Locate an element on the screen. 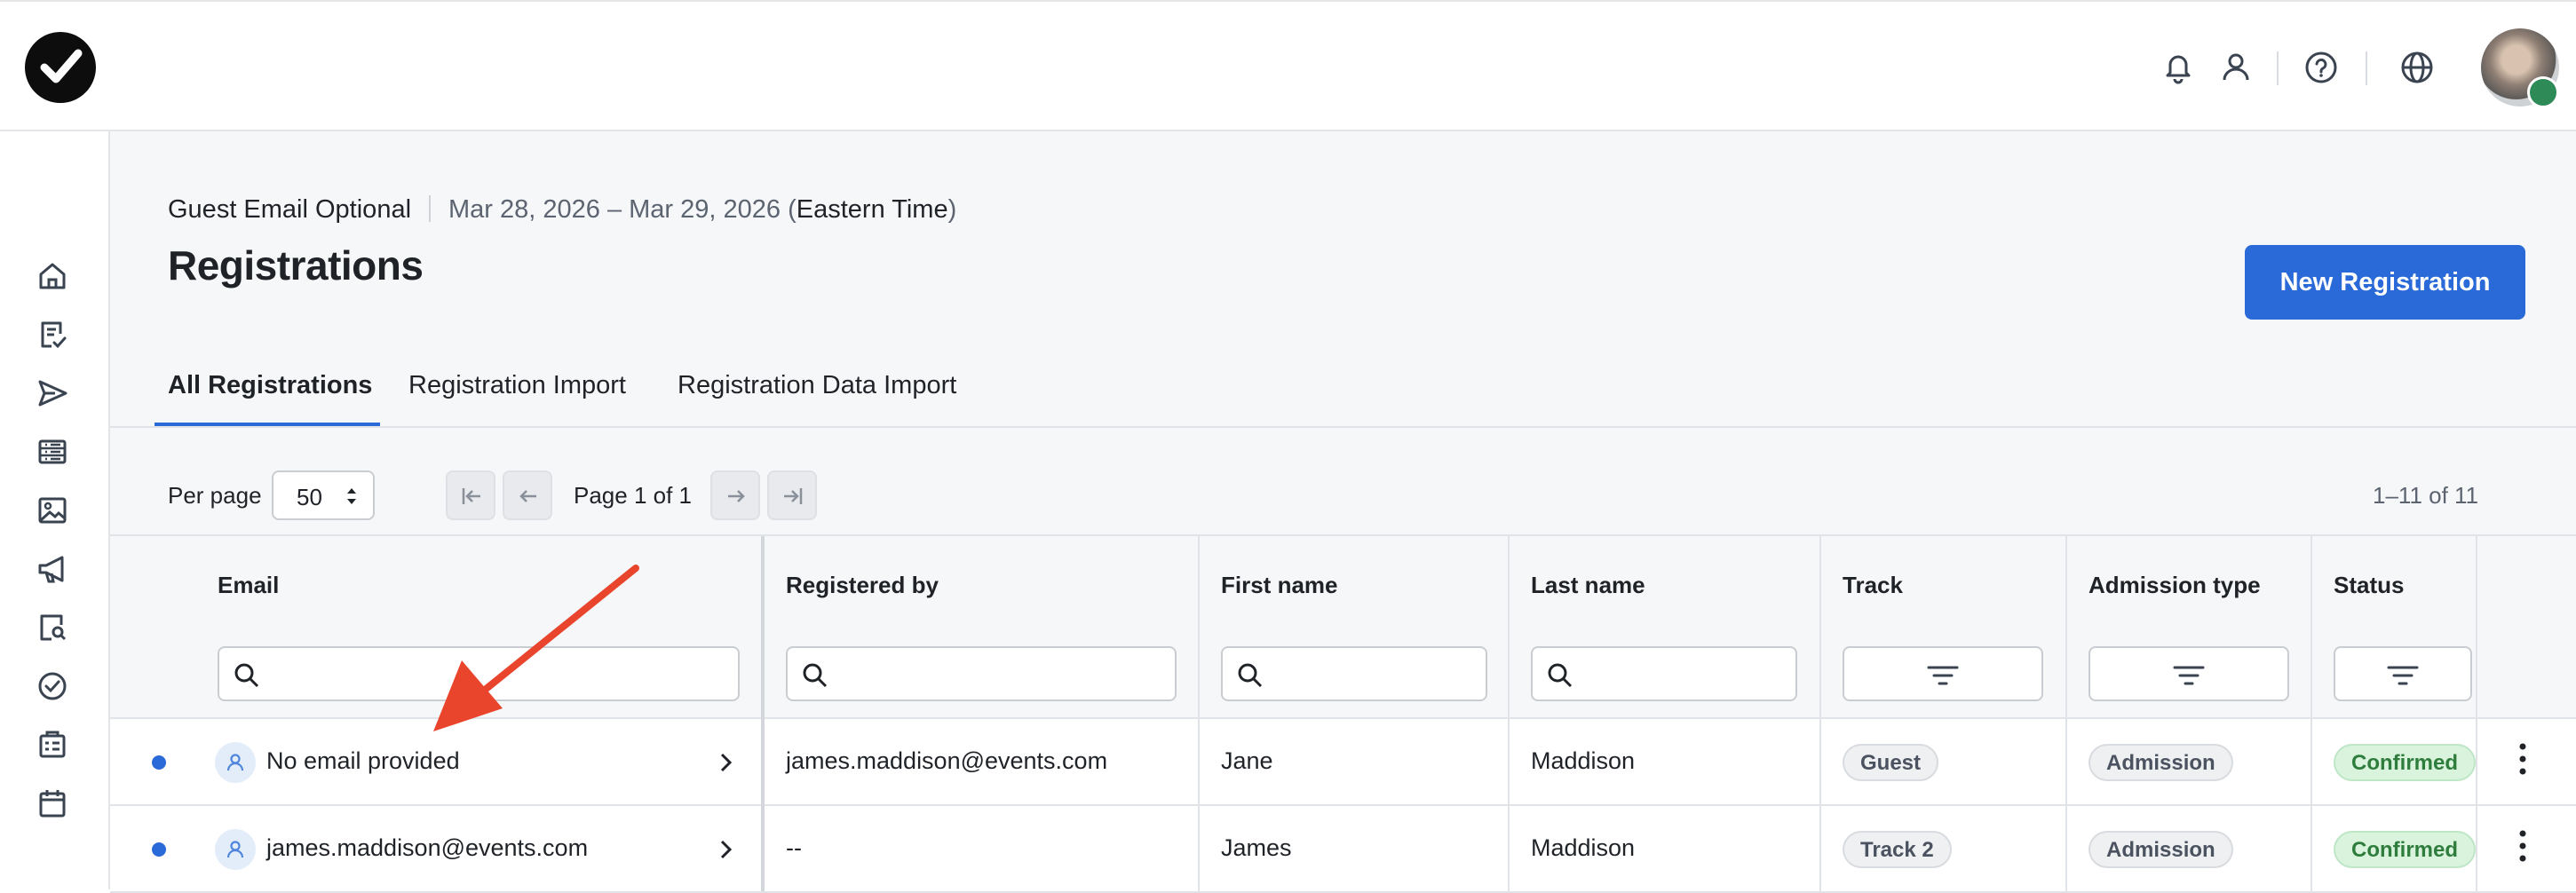  top-bar is located at coordinates (1288, 65).